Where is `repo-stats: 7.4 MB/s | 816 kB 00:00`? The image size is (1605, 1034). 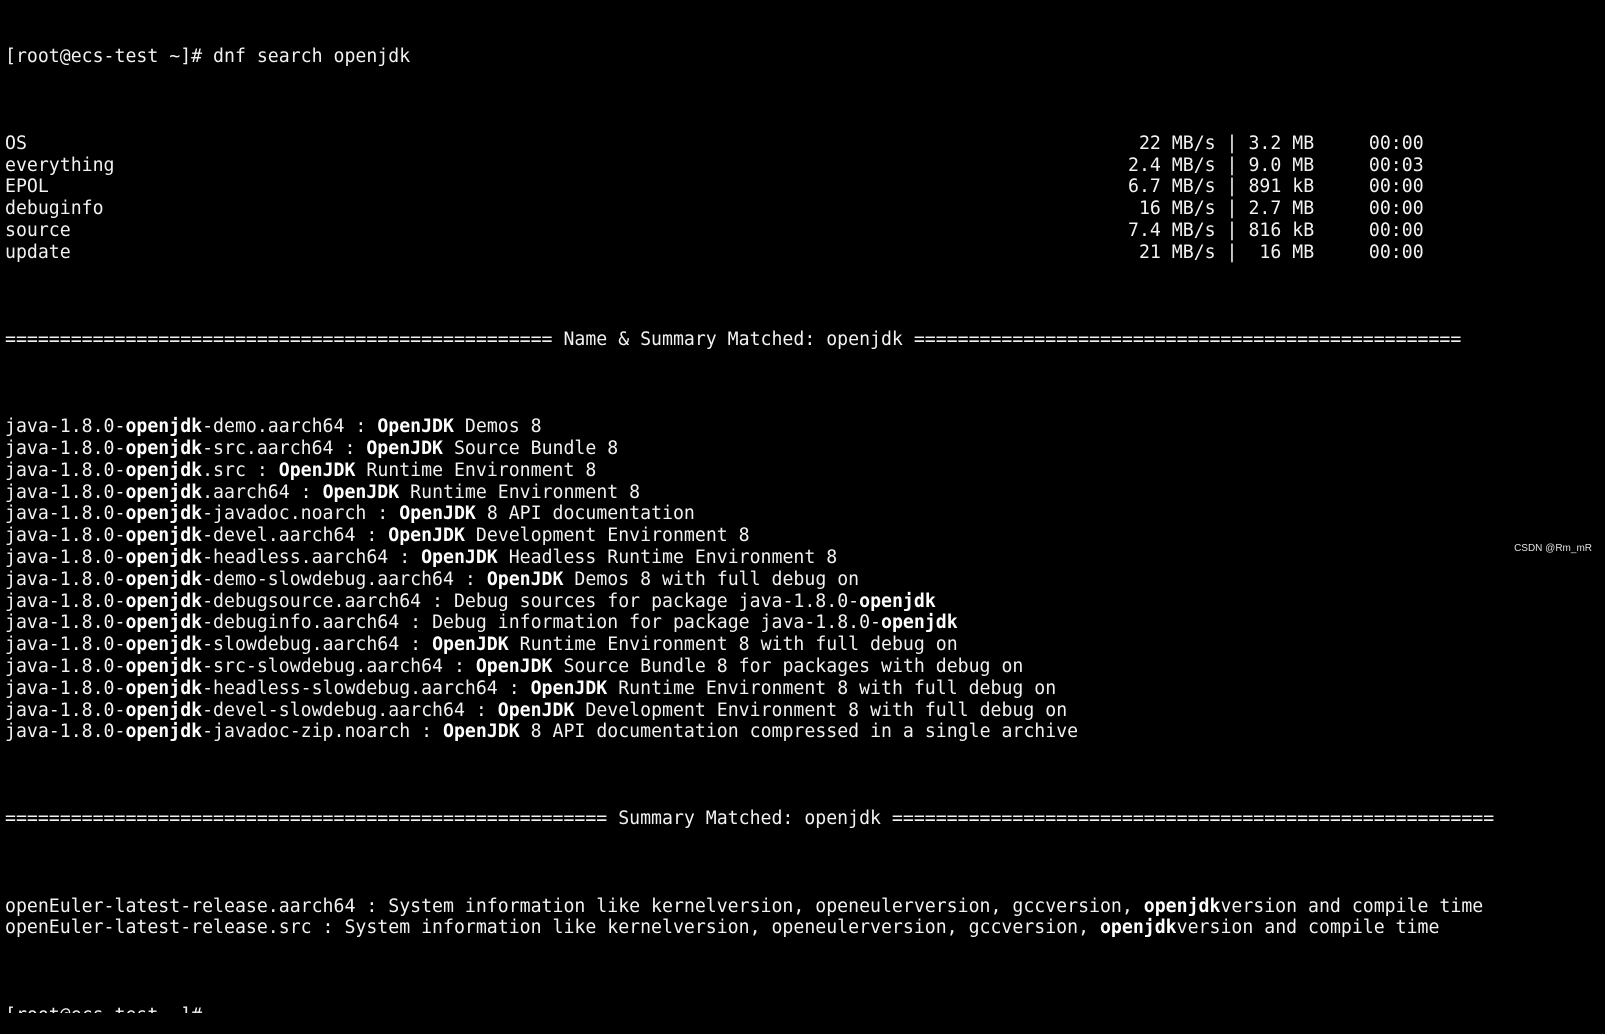 repo-stats: 7.4 MB/s | 816 kB 00:00 is located at coordinates (1276, 230).